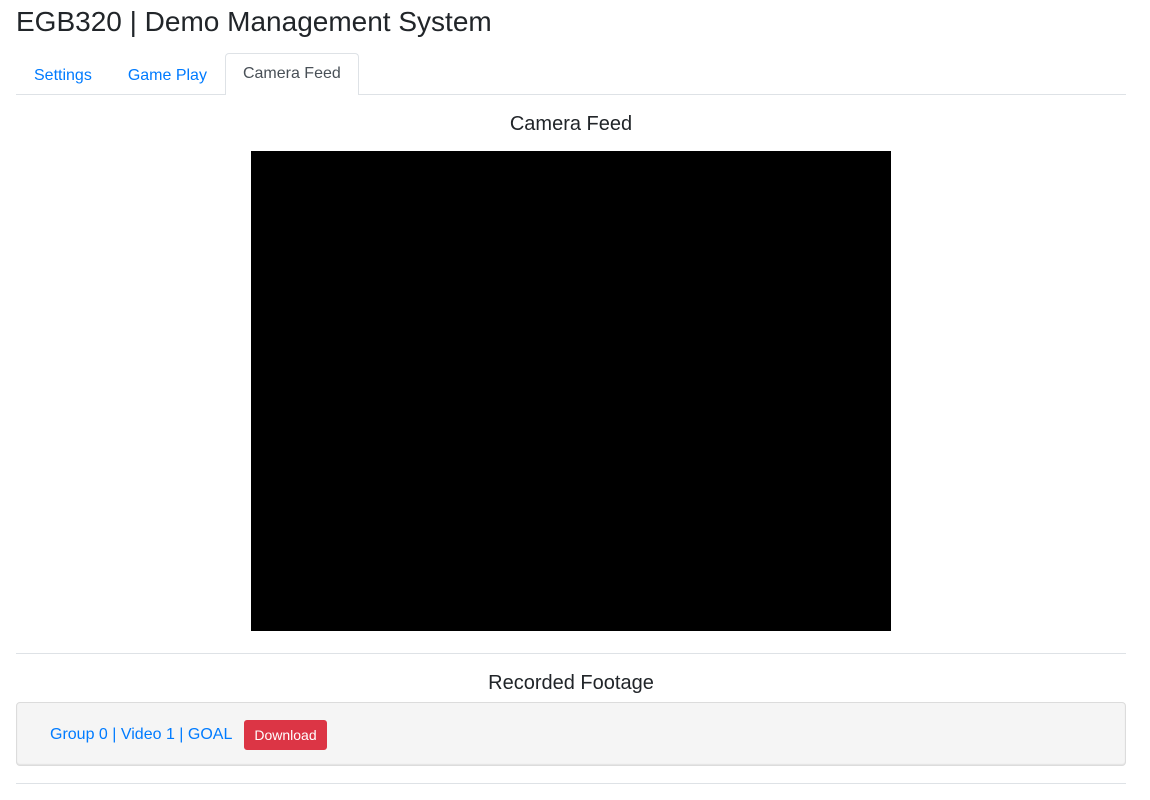 The width and height of the screenshot is (1150, 800). I want to click on tab-settings: Settings, so click(63, 75).